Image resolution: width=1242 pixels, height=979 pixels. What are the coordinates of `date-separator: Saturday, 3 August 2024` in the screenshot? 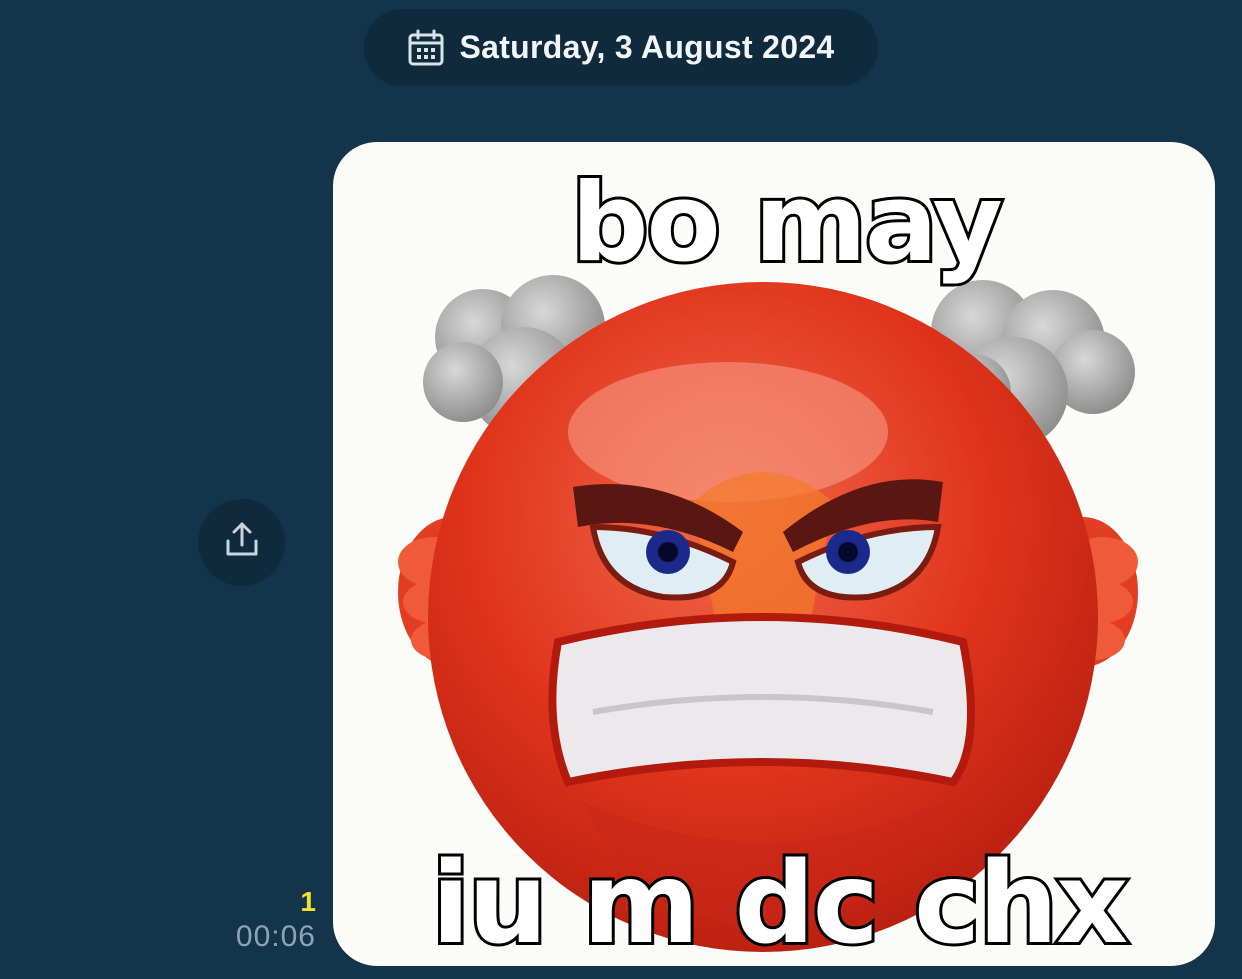 It's located at (621, 47).